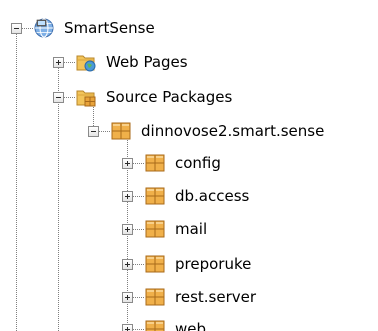  Describe the element at coordinates (147, 62) in the screenshot. I see `tree-node-label: Web Pages` at that location.